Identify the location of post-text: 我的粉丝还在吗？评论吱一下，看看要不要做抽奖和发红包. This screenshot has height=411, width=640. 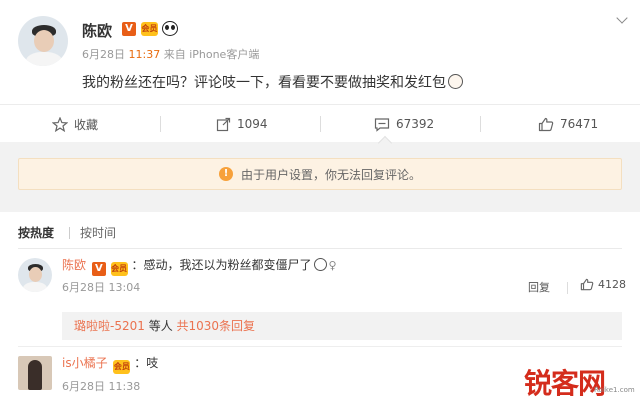
(272, 82).